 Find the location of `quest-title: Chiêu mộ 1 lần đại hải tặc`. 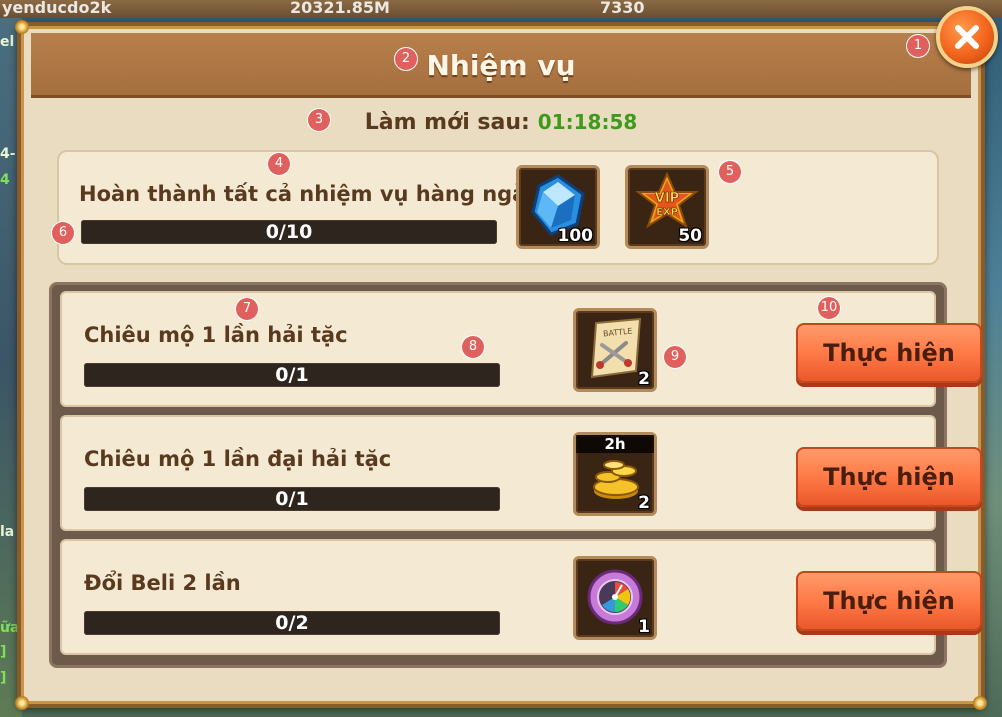

quest-title: Chiêu mộ 1 lần đại hải tặc is located at coordinates (238, 459).